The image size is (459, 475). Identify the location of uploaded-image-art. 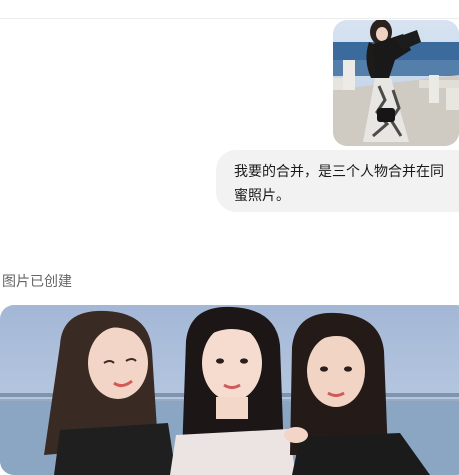
(396, 83).